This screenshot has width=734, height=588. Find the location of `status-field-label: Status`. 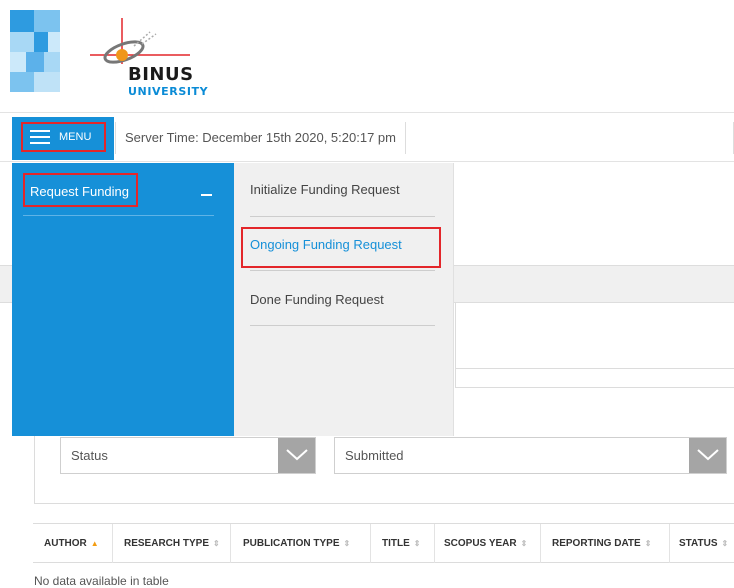

status-field-label: Status is located at coordinates (89, 455).